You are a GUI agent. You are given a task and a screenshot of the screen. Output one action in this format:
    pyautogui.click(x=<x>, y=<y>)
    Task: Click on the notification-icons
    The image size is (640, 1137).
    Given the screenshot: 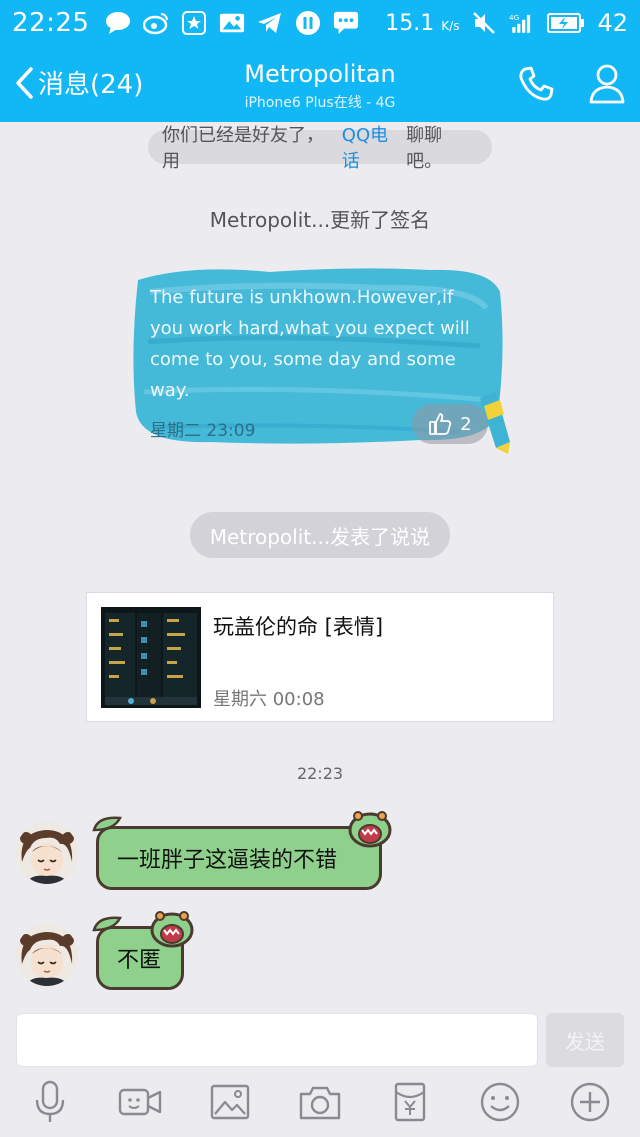 What is the action you would take?
    pyautogui.click(x=232, y=23)
    